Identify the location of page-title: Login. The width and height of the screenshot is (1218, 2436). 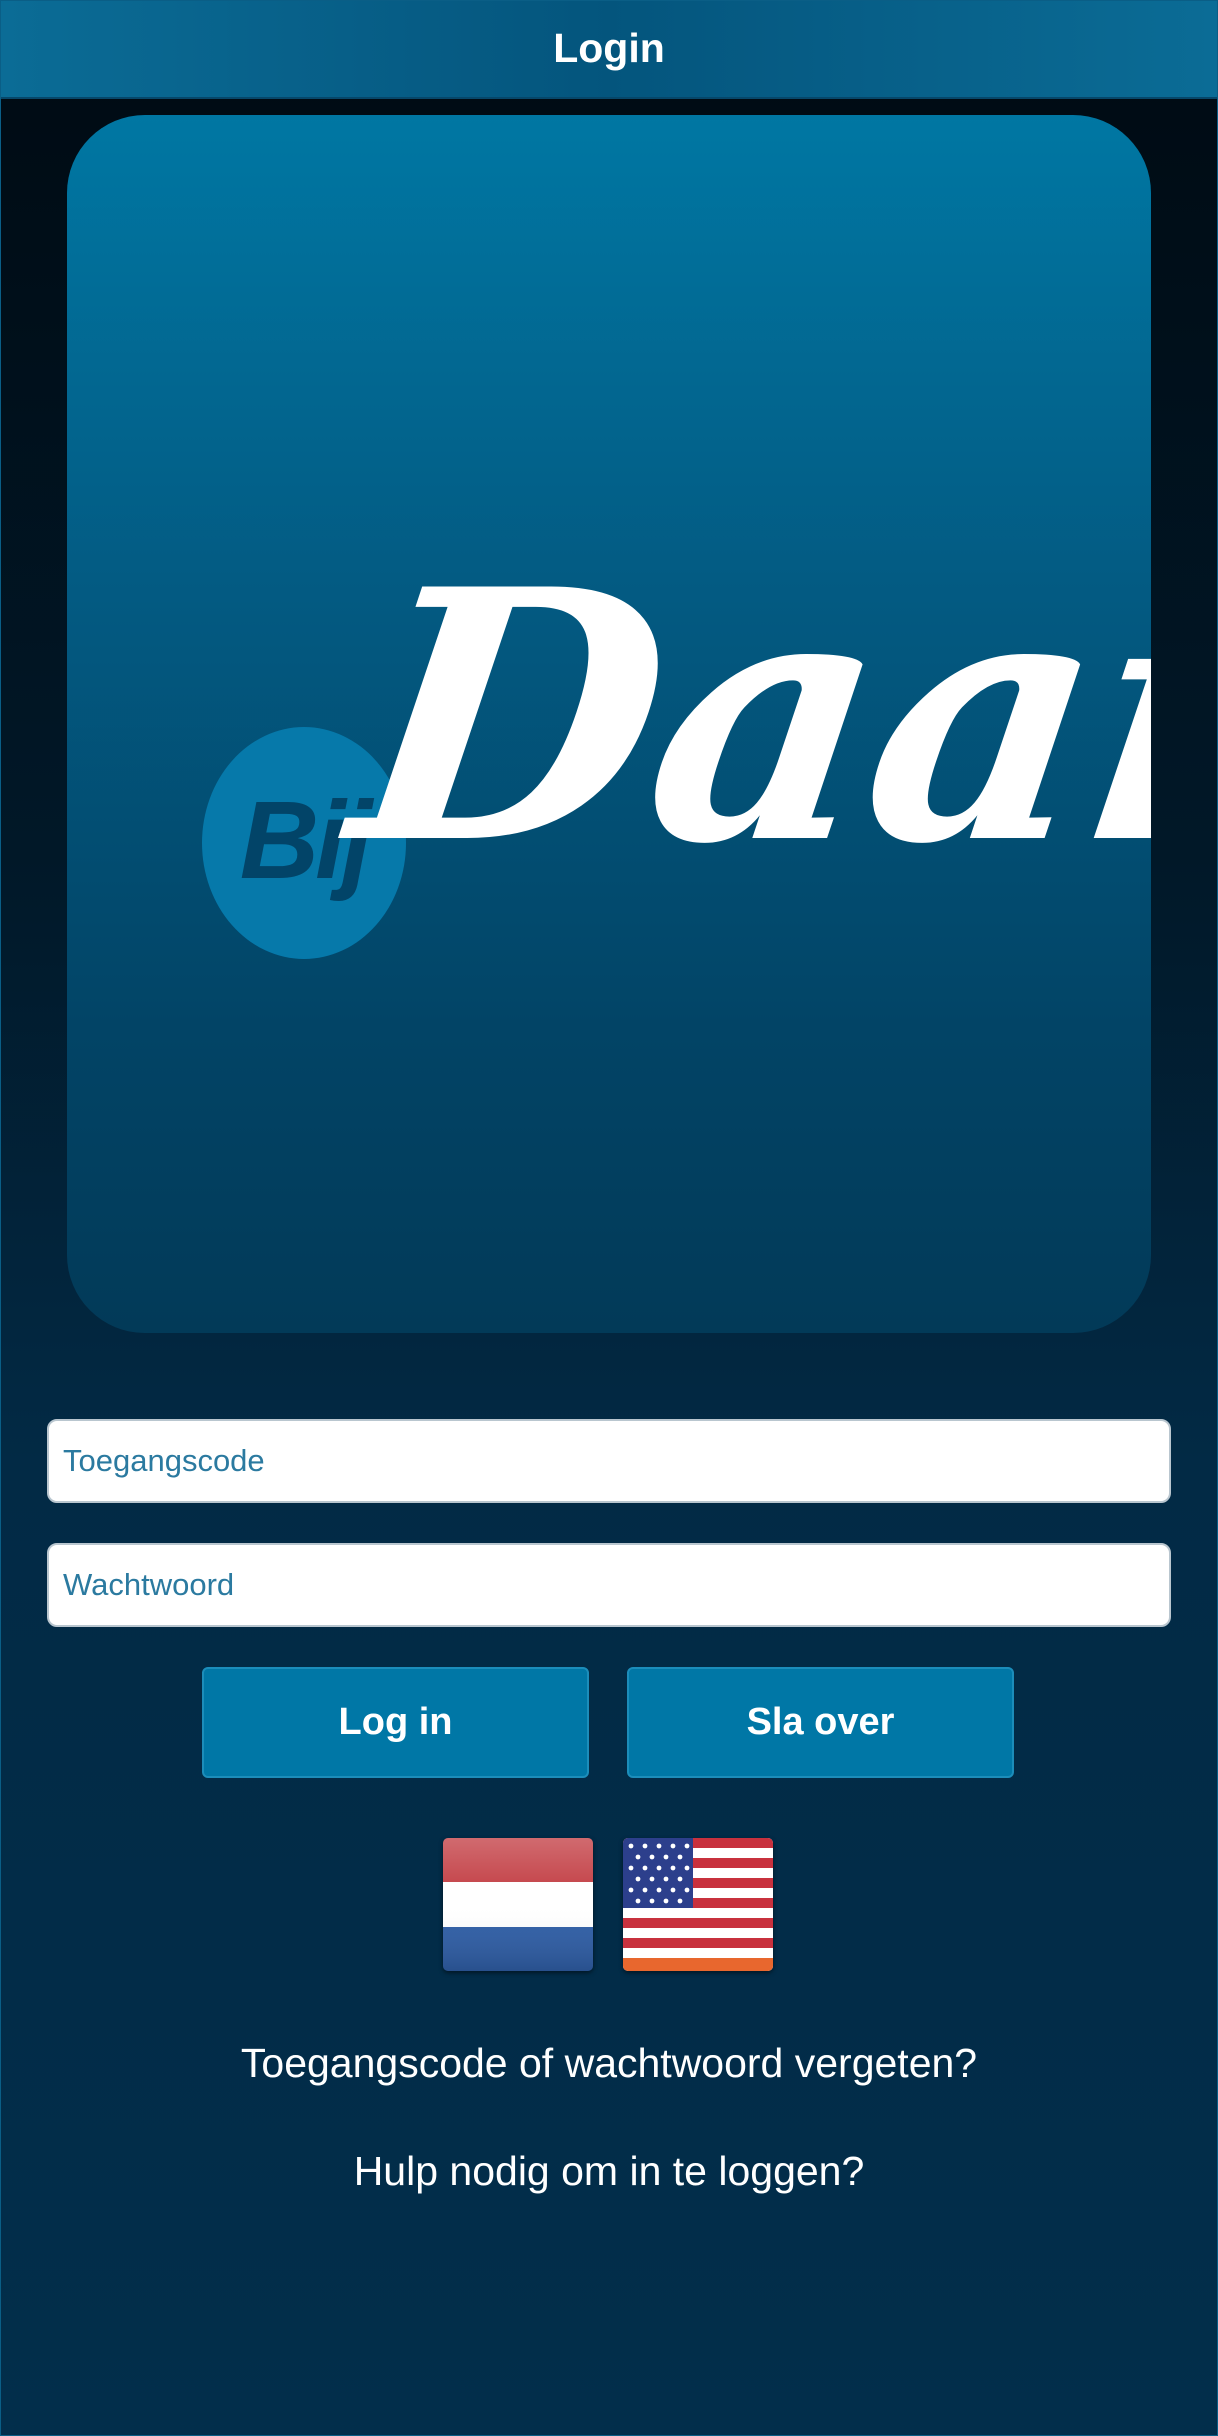
(609, 48).